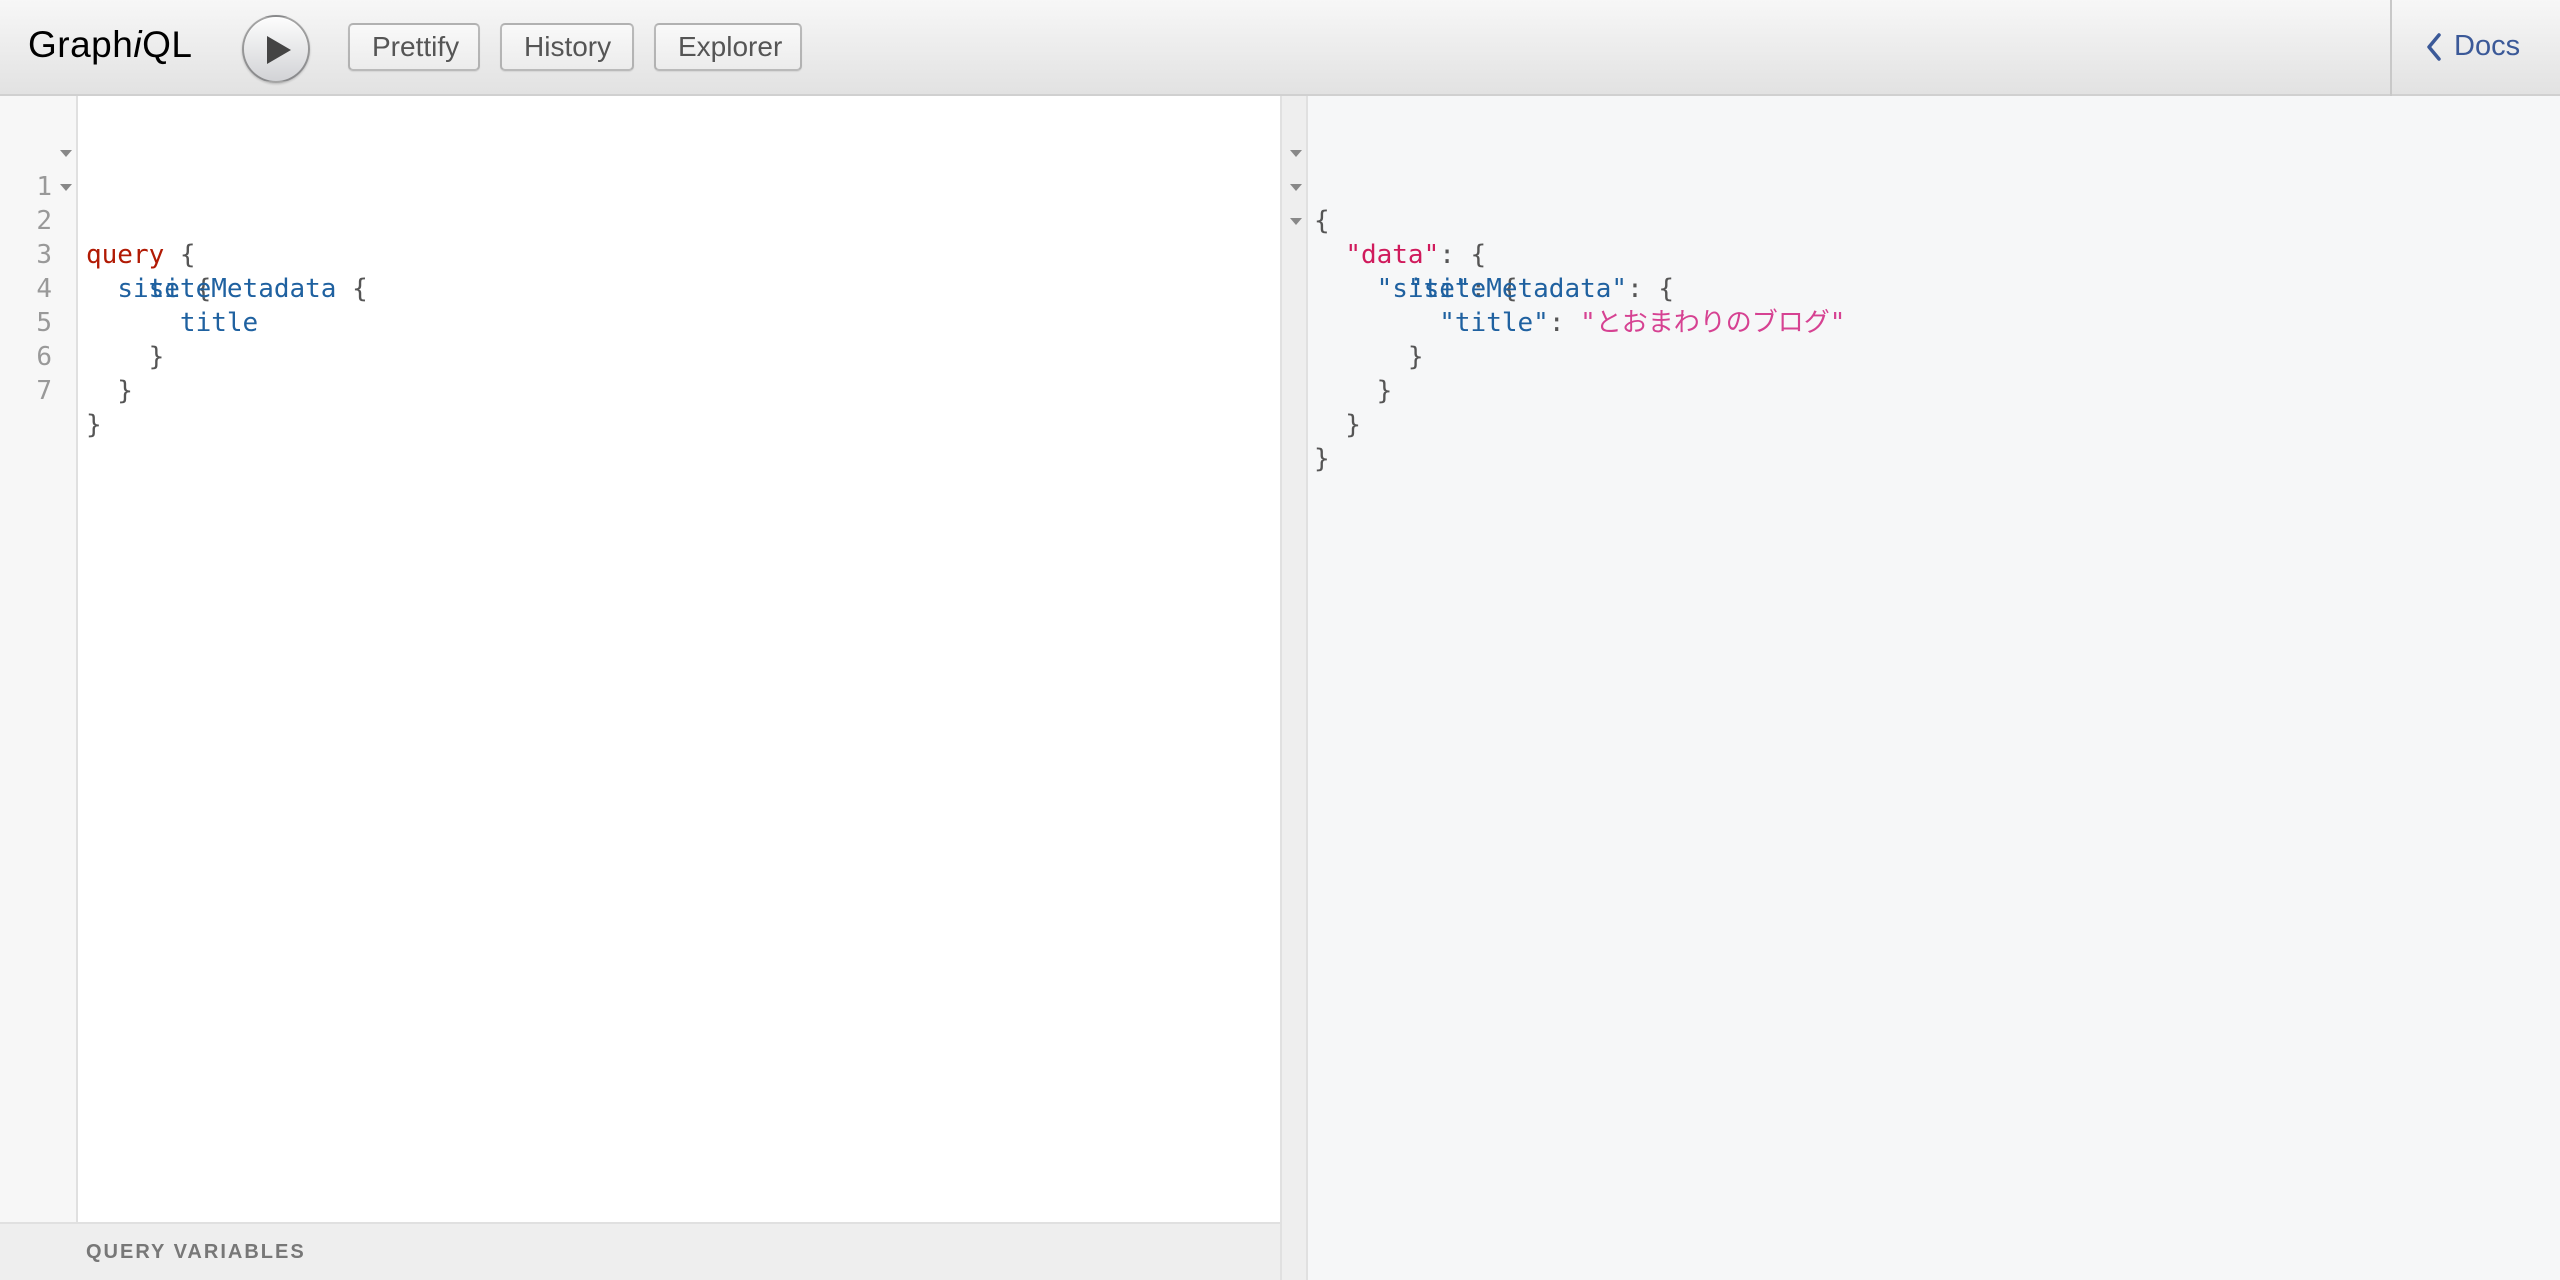 The height and width of the screenshot is (1280, 2560). Describe the element at coordinates (196, 1252) in the screenshot. I see `query-variables-title: QUERY VARIABLES` at that location.